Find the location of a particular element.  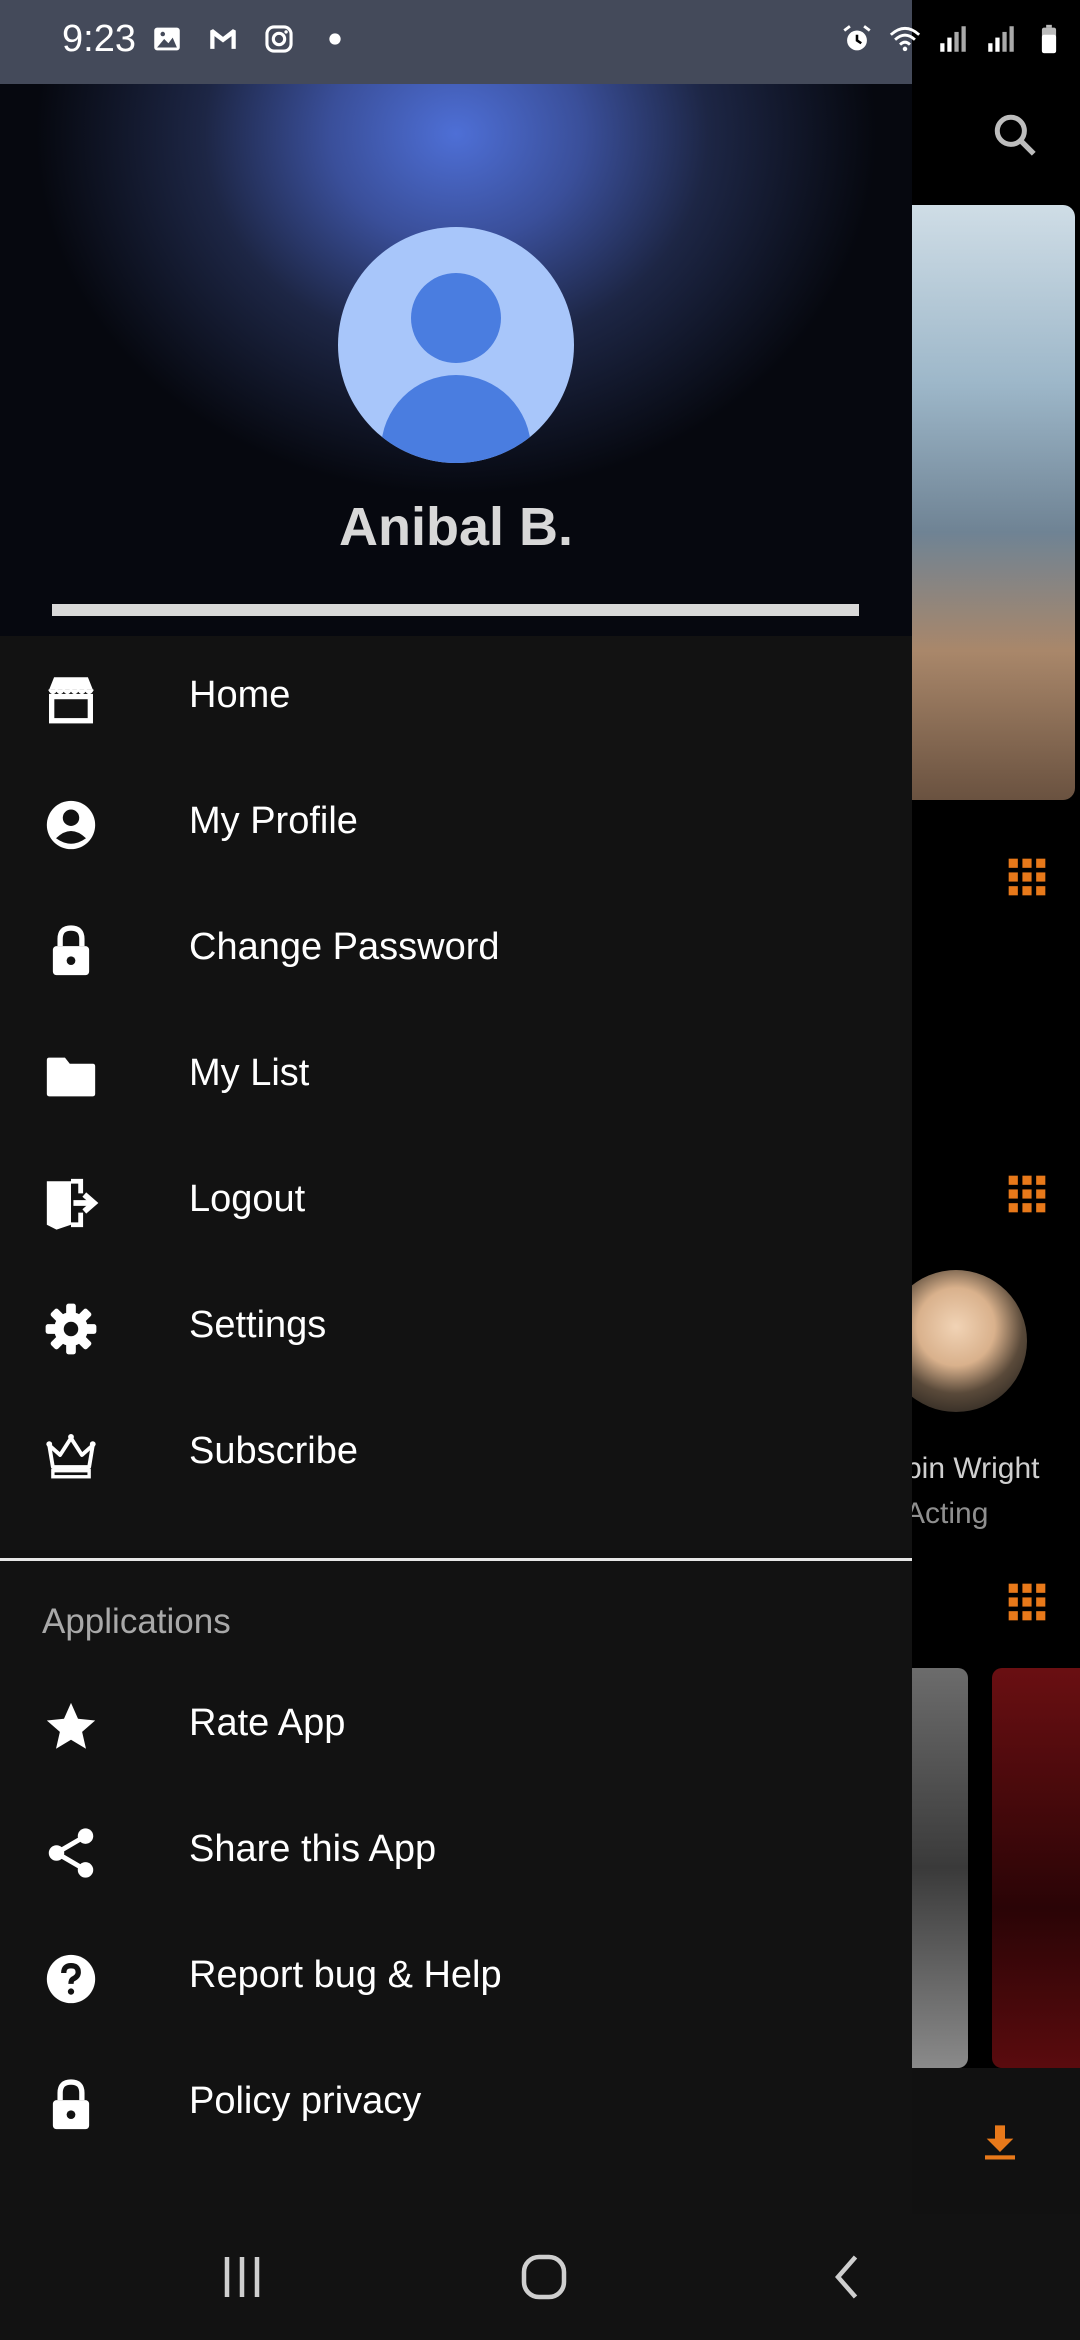

store-icon is located at coordinates (71, 700).